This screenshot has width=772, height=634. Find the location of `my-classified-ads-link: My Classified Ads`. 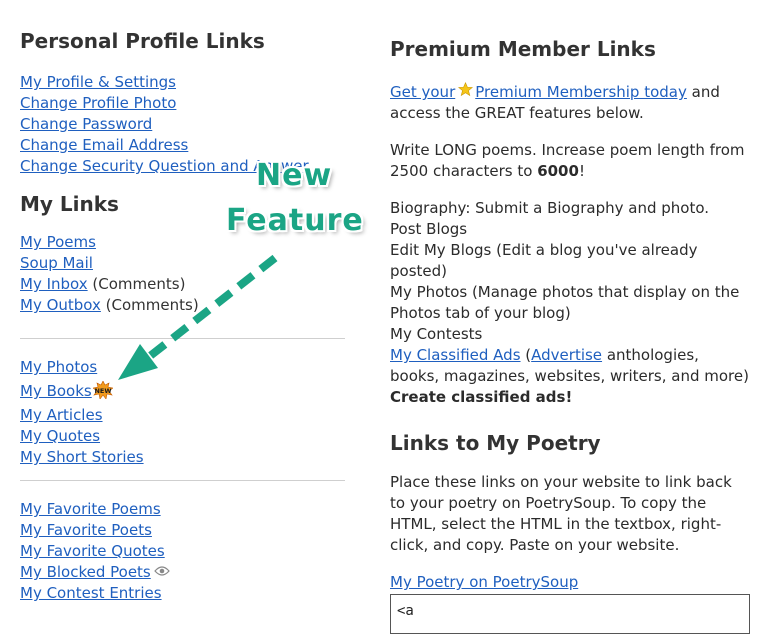

my-classified-ads-link: My Classified Ads is located at coordinates (455, 355).